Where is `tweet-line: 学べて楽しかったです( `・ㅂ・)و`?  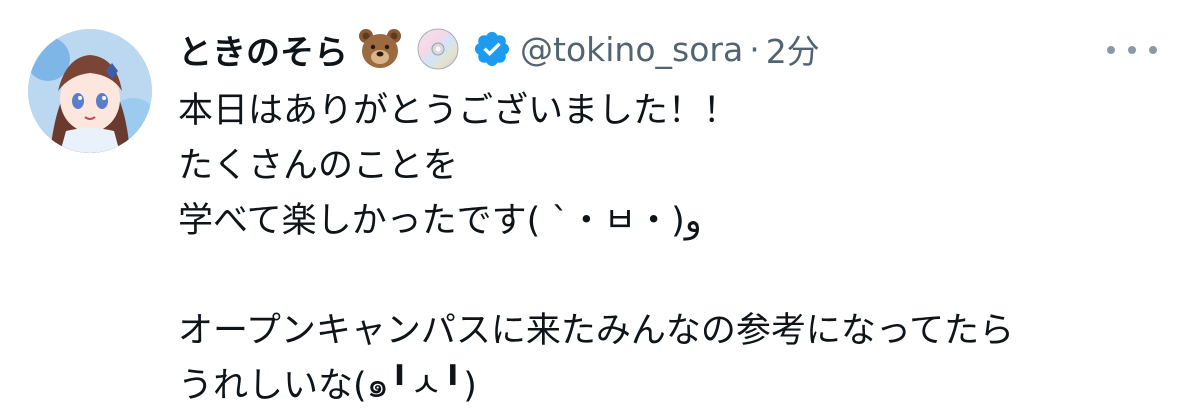 tweet-line: 学べて楽しかったです( `・ㅂ・)و is located at coordinates (440, 221).